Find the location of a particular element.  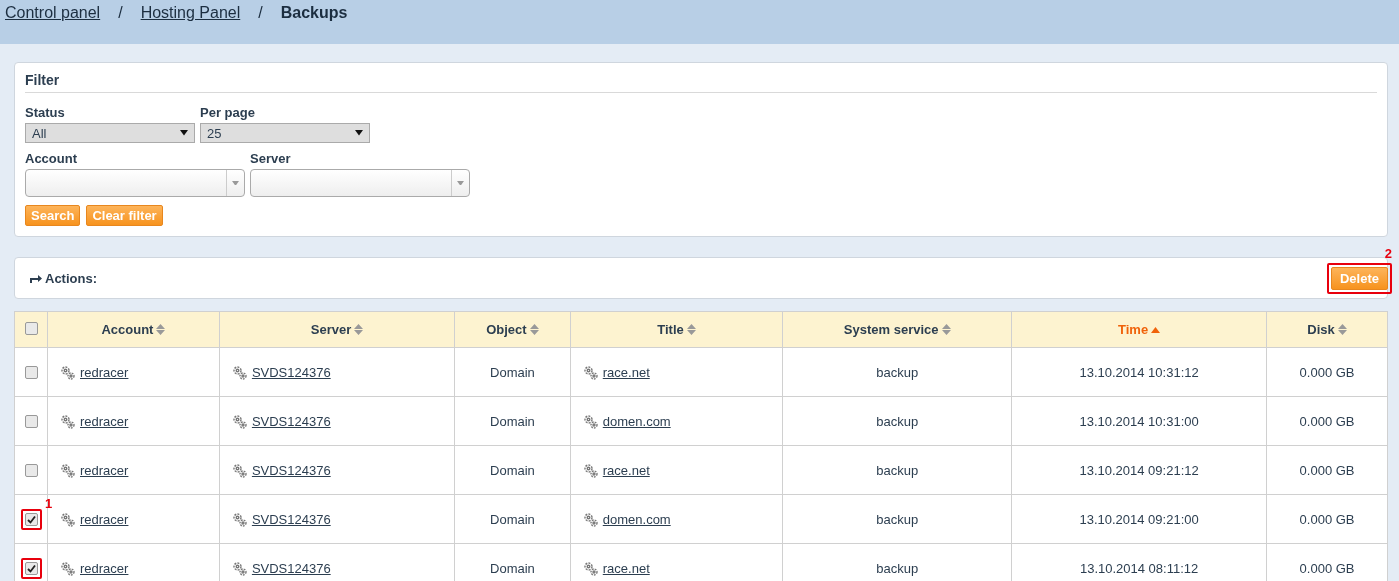

breadcrumb-link: Control panel is located at coordinates (53, 13).